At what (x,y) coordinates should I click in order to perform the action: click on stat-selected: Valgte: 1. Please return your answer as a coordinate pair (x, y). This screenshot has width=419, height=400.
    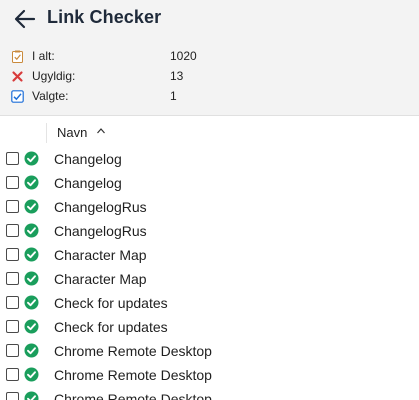
    Looking at the image, I should click on (209, 97).